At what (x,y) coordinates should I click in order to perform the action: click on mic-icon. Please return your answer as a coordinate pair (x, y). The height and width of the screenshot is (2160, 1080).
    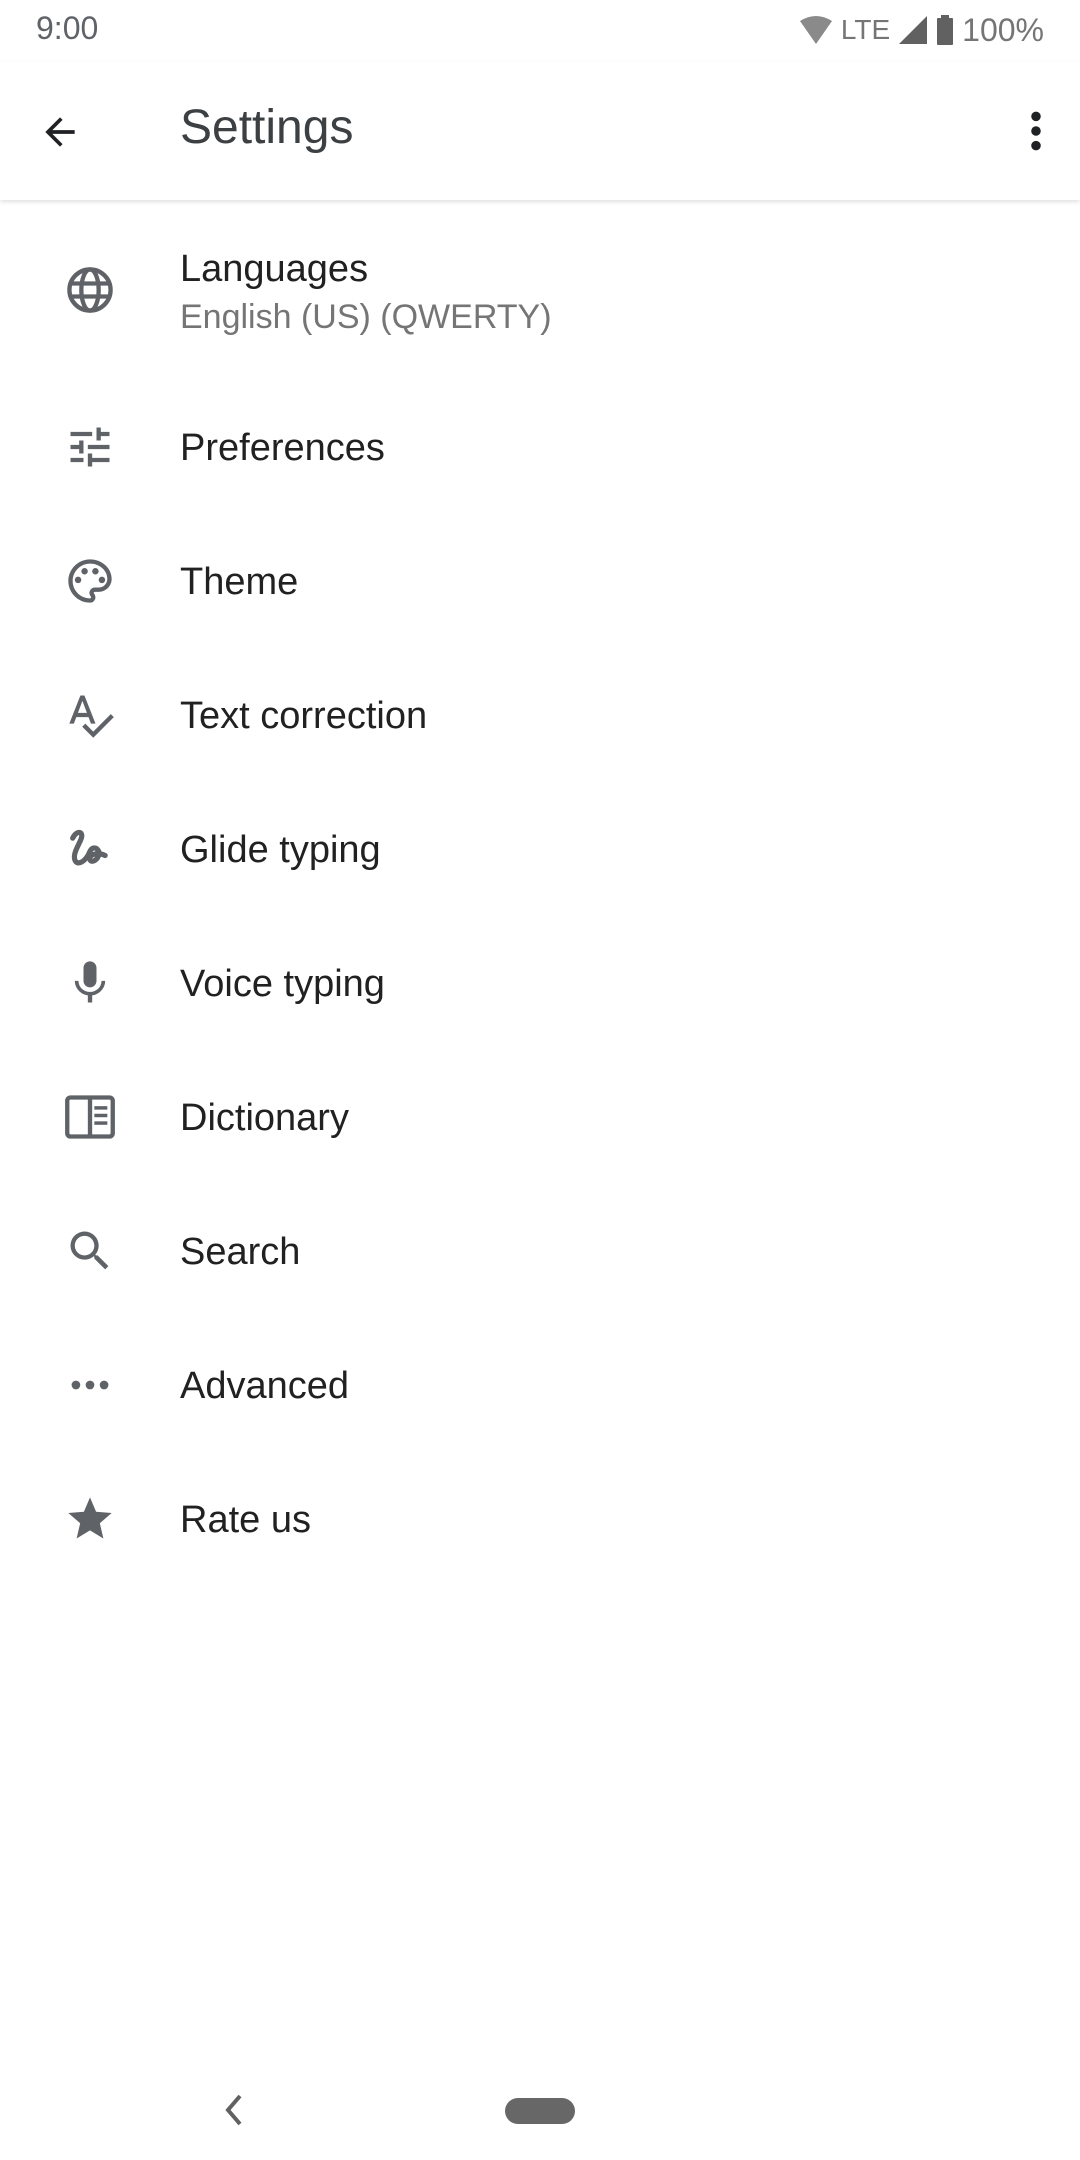
    Looking at the image, I should click on (90, 983).